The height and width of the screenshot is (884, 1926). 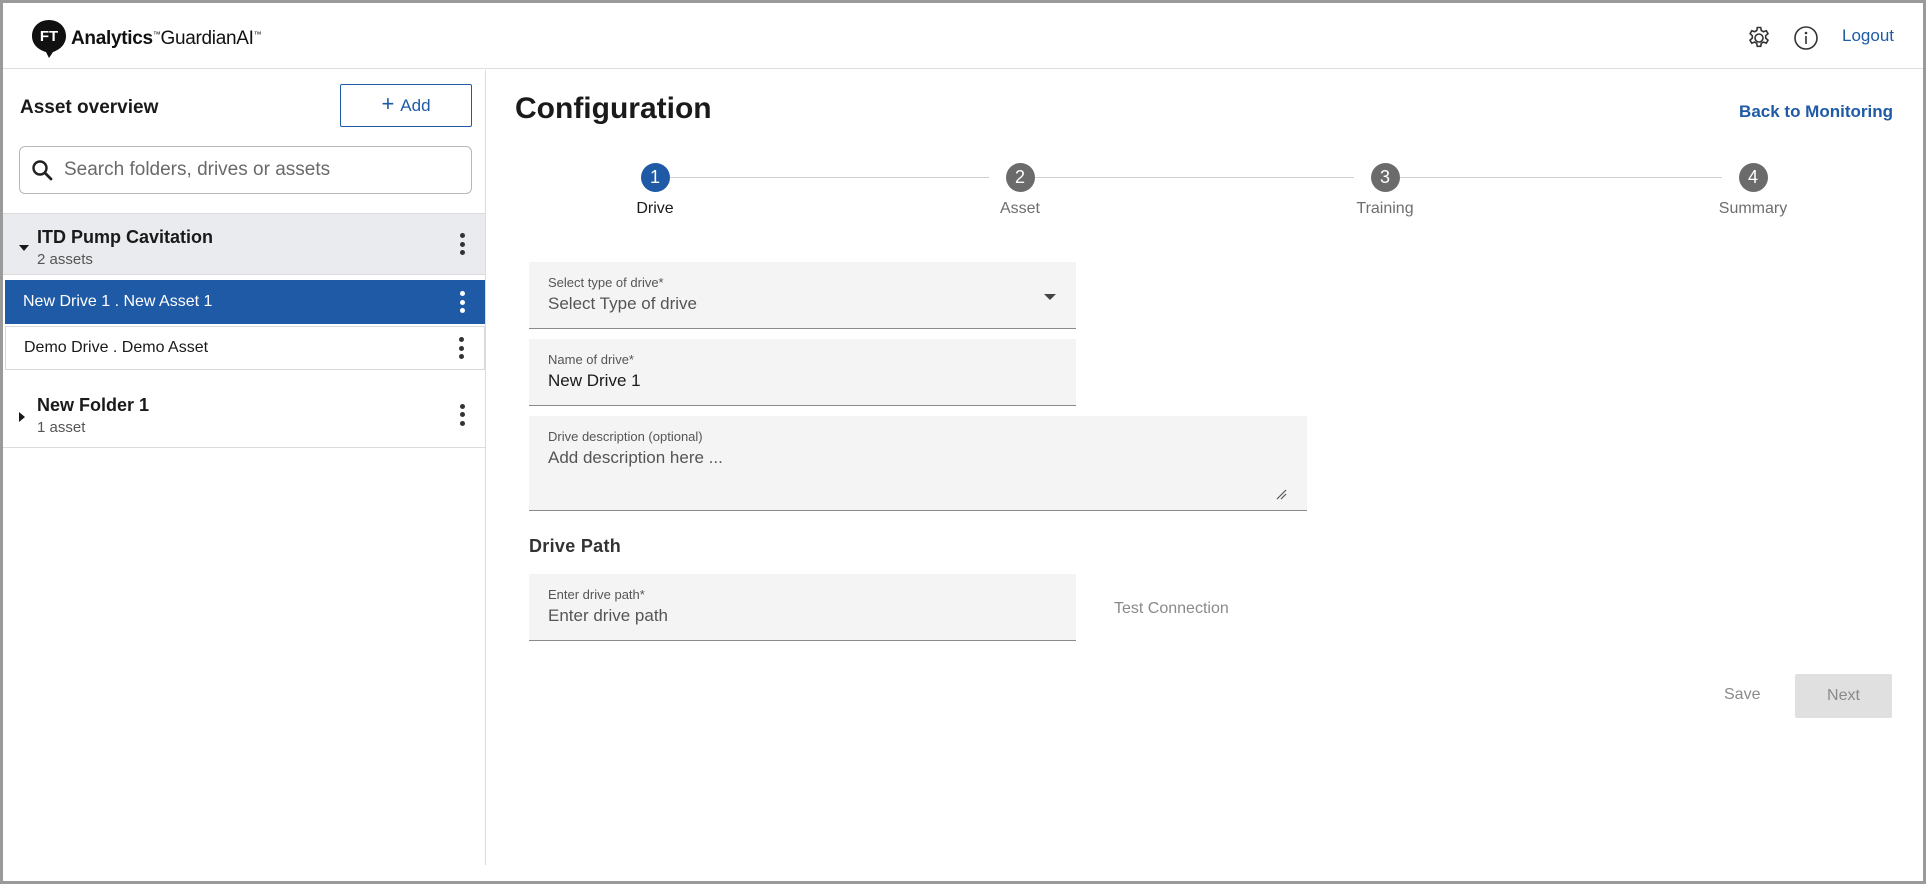 I want to click on step-label: Training, so click(x=1385, y=208).